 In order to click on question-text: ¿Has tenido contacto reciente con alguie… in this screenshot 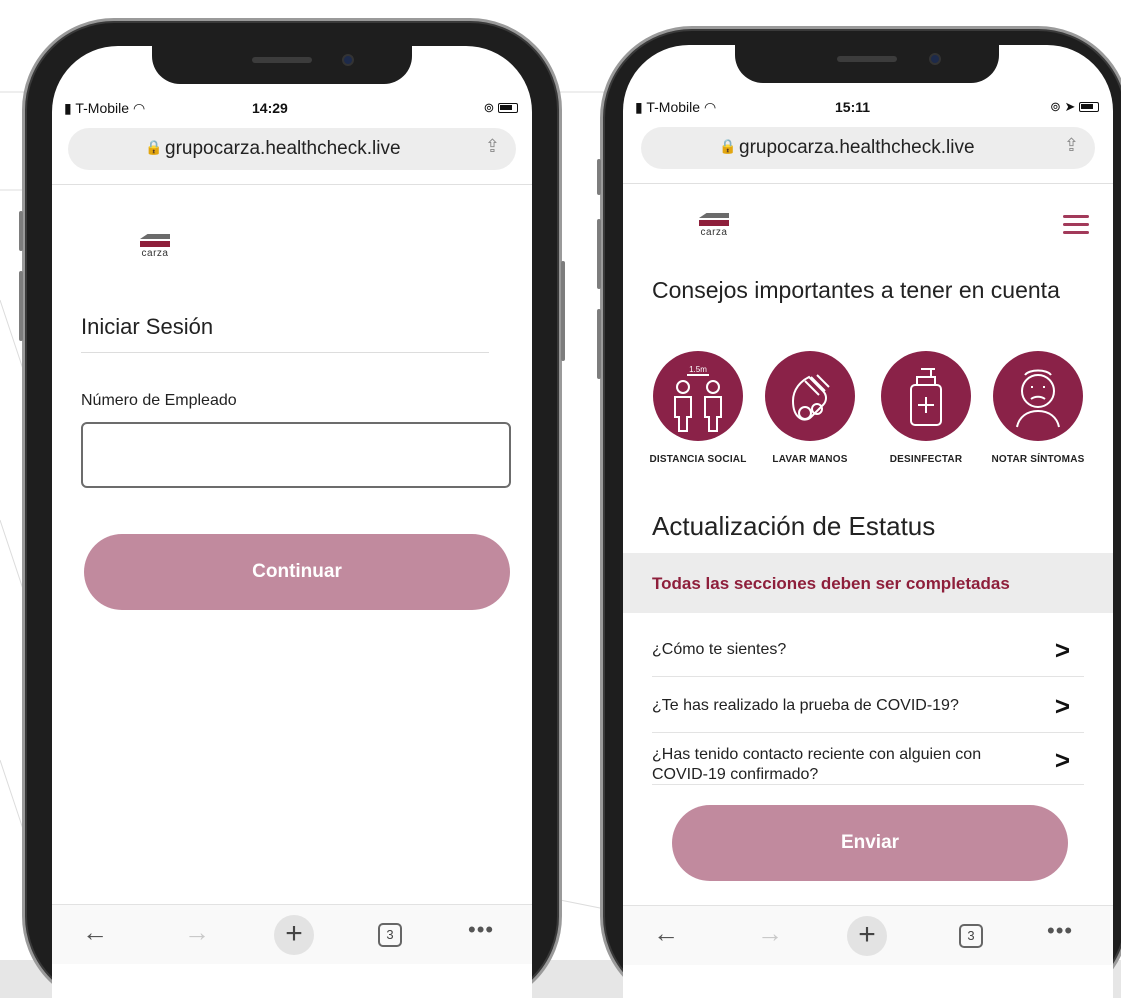, I will do `click(817, 764)`.